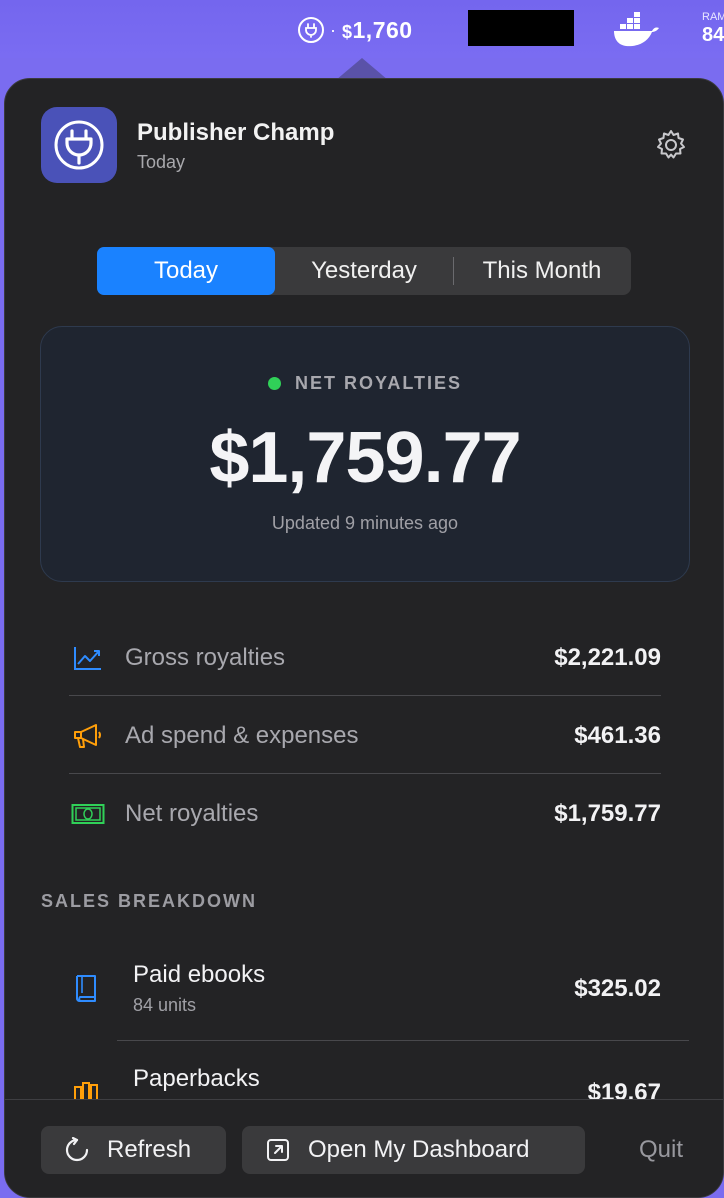 The width and height of the screenshot is (724, 1198). What do you see at coordinates (365, 814) in the screenshot?
I see `metric-net-royalties: Net royalties $1,759.77` at bounding box center [365, 814].